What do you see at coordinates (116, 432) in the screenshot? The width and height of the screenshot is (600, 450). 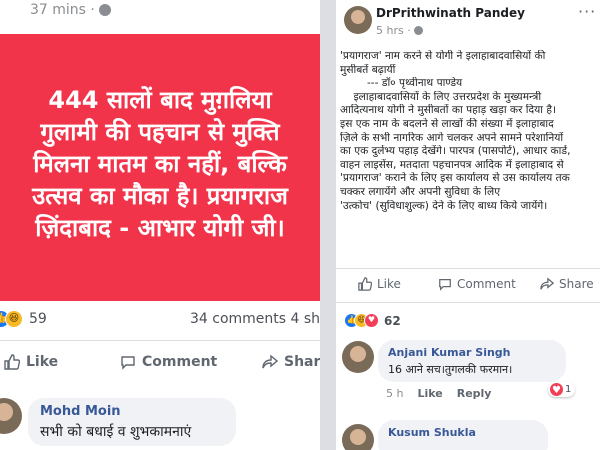 I see `comment-text: सभी को बधाई व शुभकामनाएं` at bounding box center [116, 432].